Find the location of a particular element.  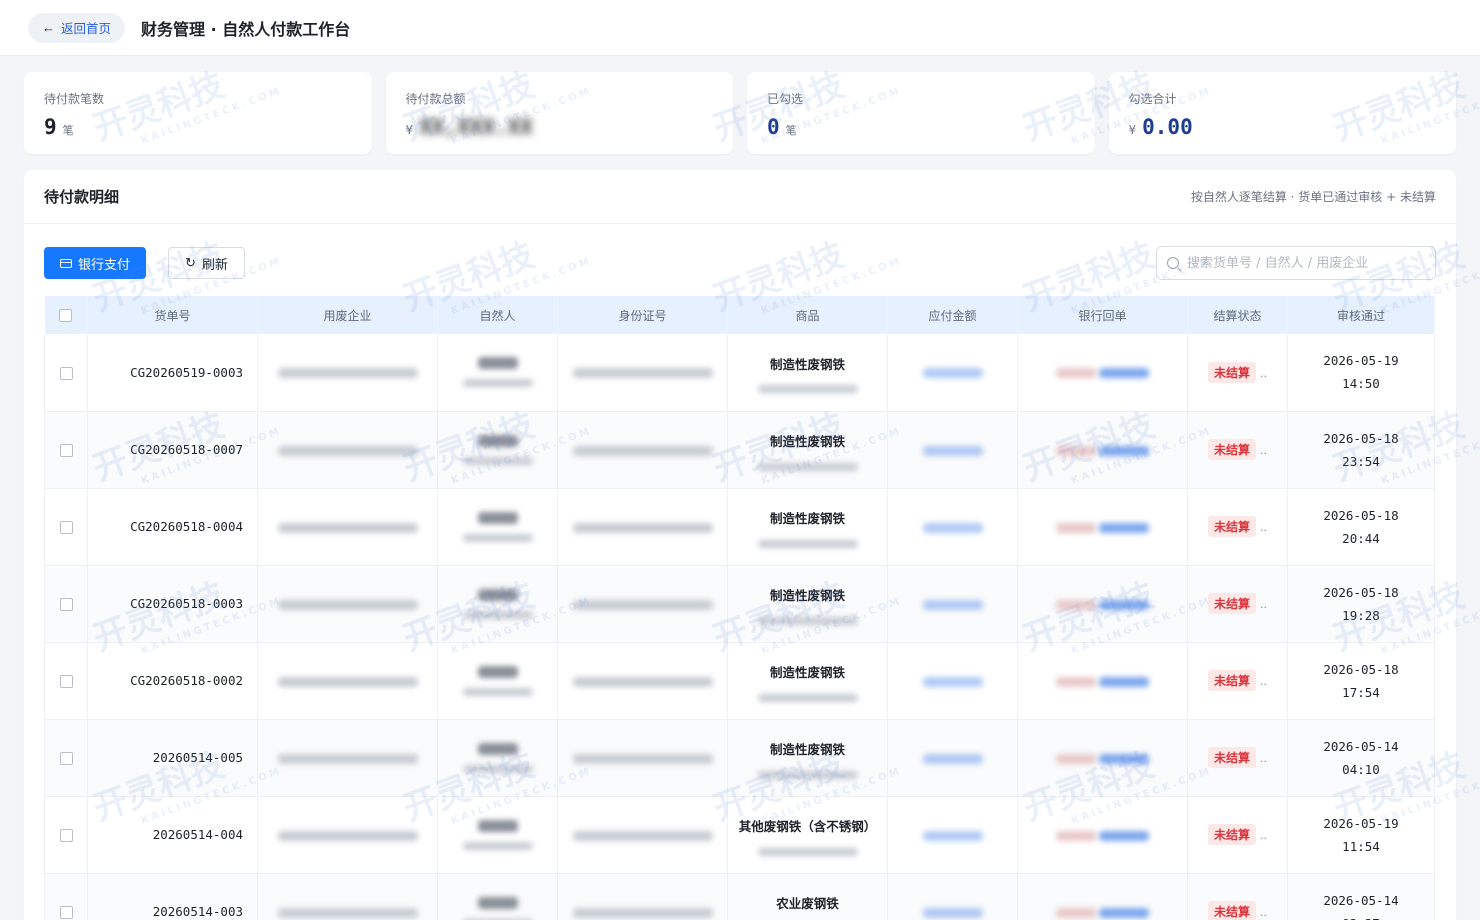

select-all-cell is located at coordinates (66, 315).